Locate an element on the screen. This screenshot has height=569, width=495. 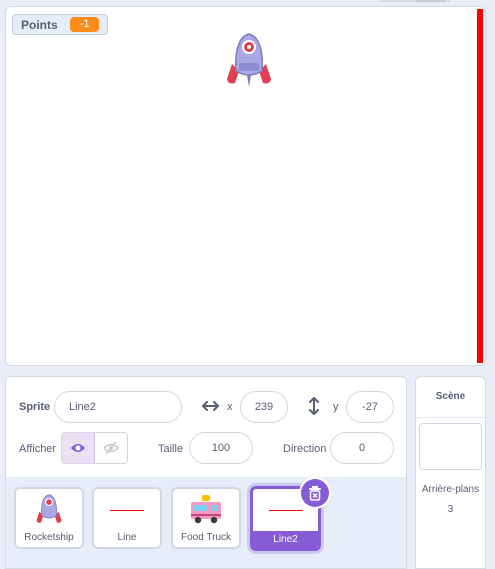
top-toolbar-edge-active is located at coordinates (431, 1).